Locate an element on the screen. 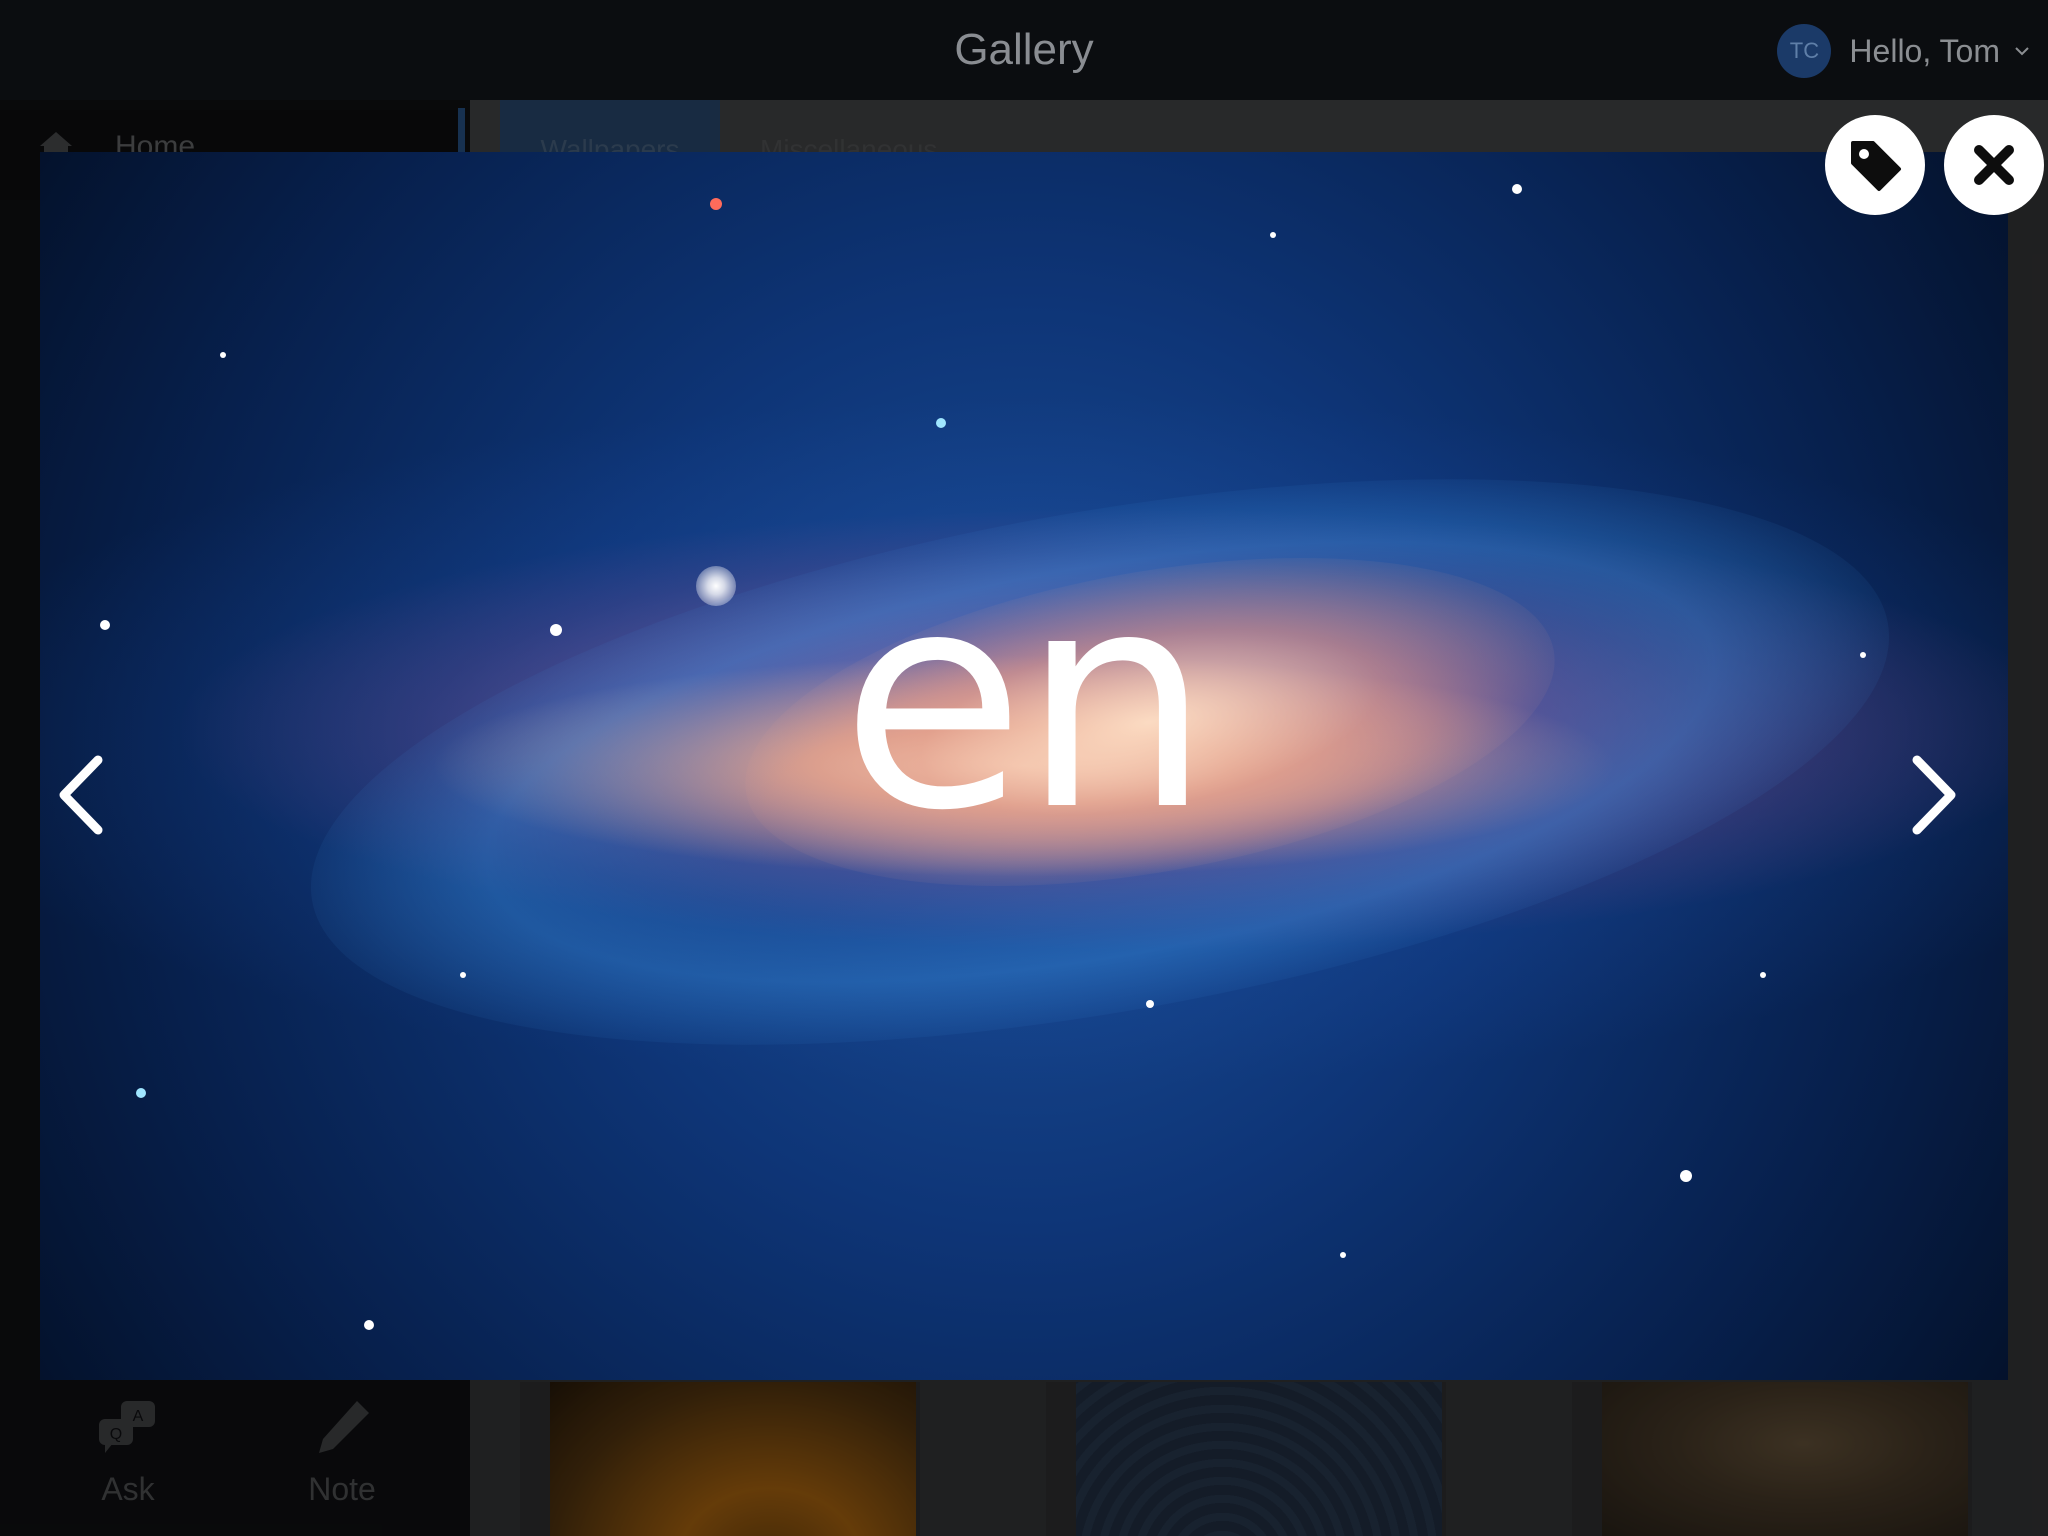  avatar: TC is located at coordinates (1804, 51).